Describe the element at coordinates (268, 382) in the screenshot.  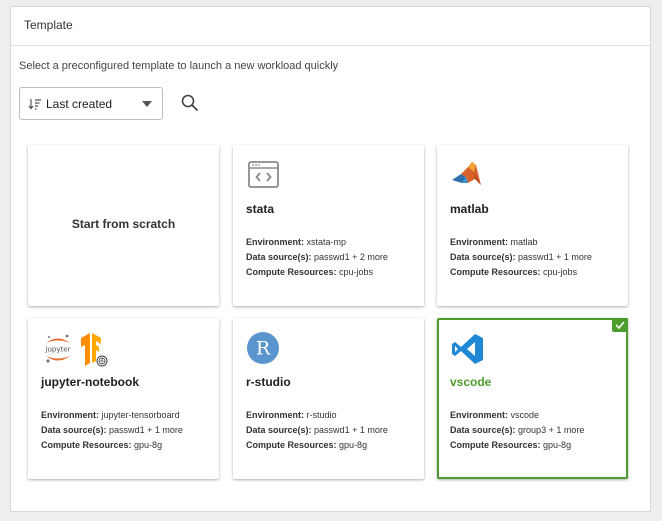
I see `template-name: r-studio` at that location.